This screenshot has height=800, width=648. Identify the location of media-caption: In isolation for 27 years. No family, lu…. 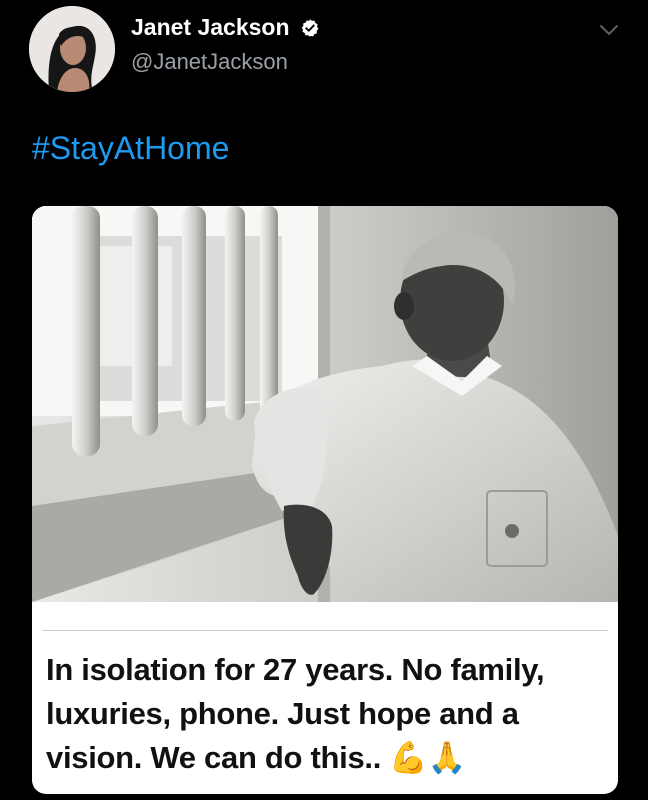
(295, 713).